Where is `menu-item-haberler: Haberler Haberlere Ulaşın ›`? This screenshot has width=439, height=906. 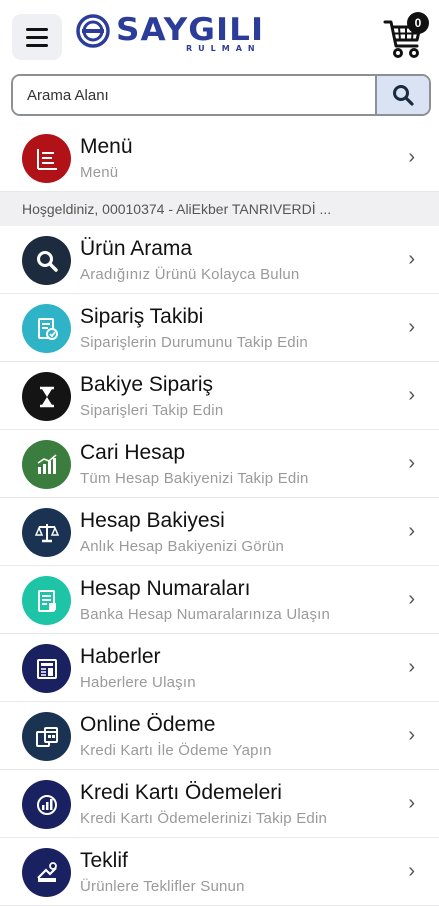
menu-item-haberler: Haberler Haberlere Ulaşın › is located at coordinates (219, 668).